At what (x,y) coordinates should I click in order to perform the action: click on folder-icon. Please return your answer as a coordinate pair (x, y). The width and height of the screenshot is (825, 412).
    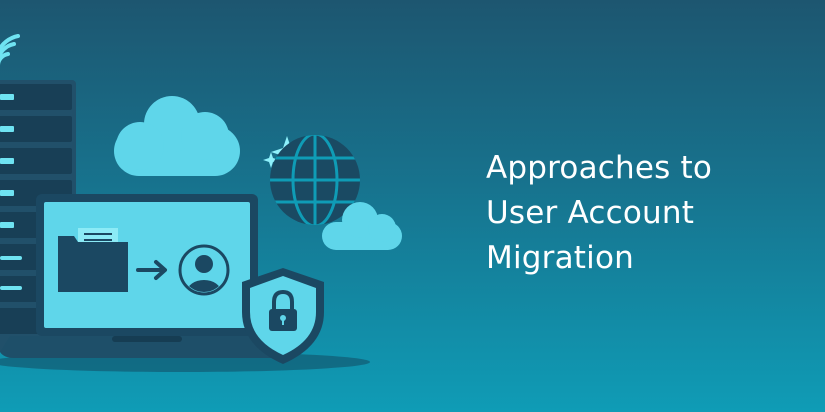
    Looking at the image, I should click on (93, 260).